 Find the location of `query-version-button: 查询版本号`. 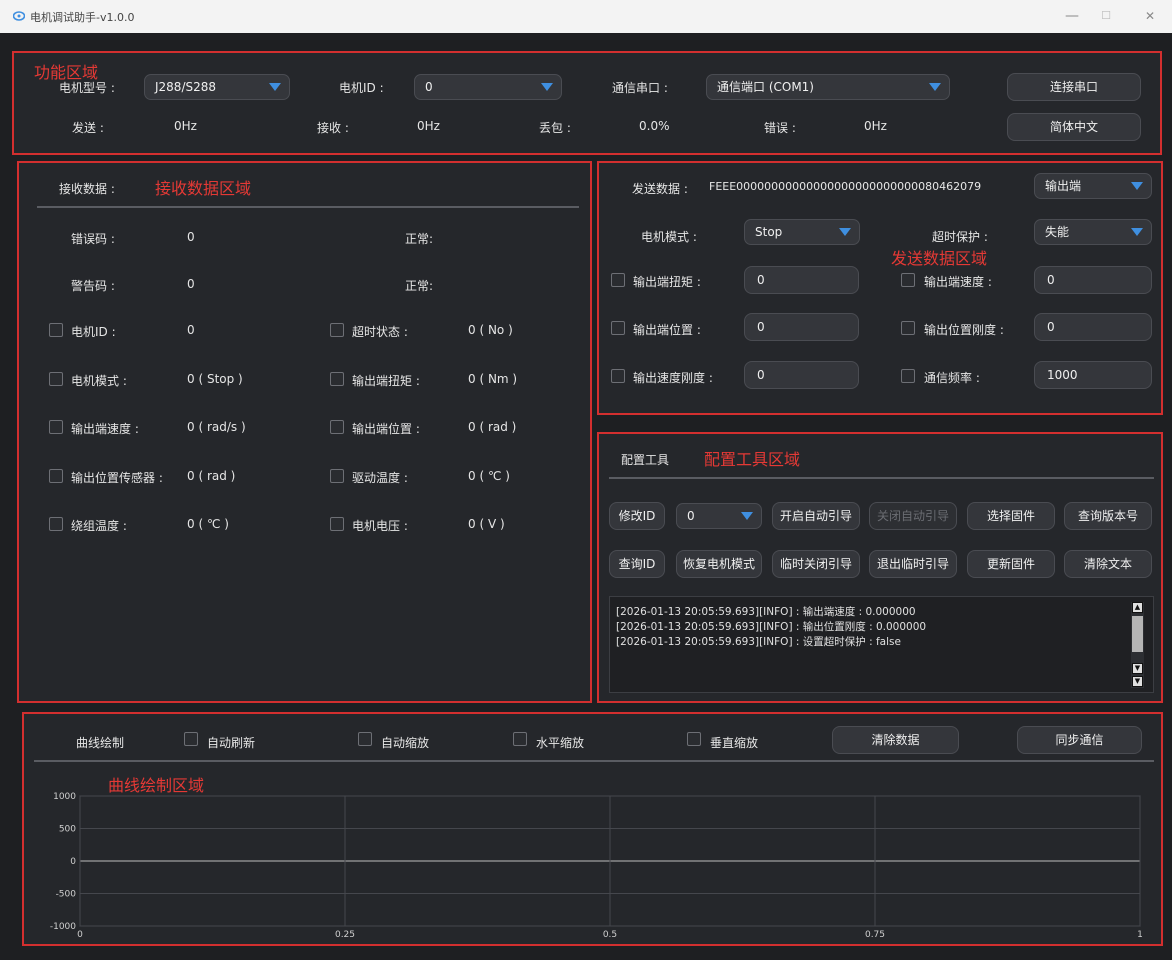

query-version-button: 查询版本号 is located at coordinates (1108, 516).